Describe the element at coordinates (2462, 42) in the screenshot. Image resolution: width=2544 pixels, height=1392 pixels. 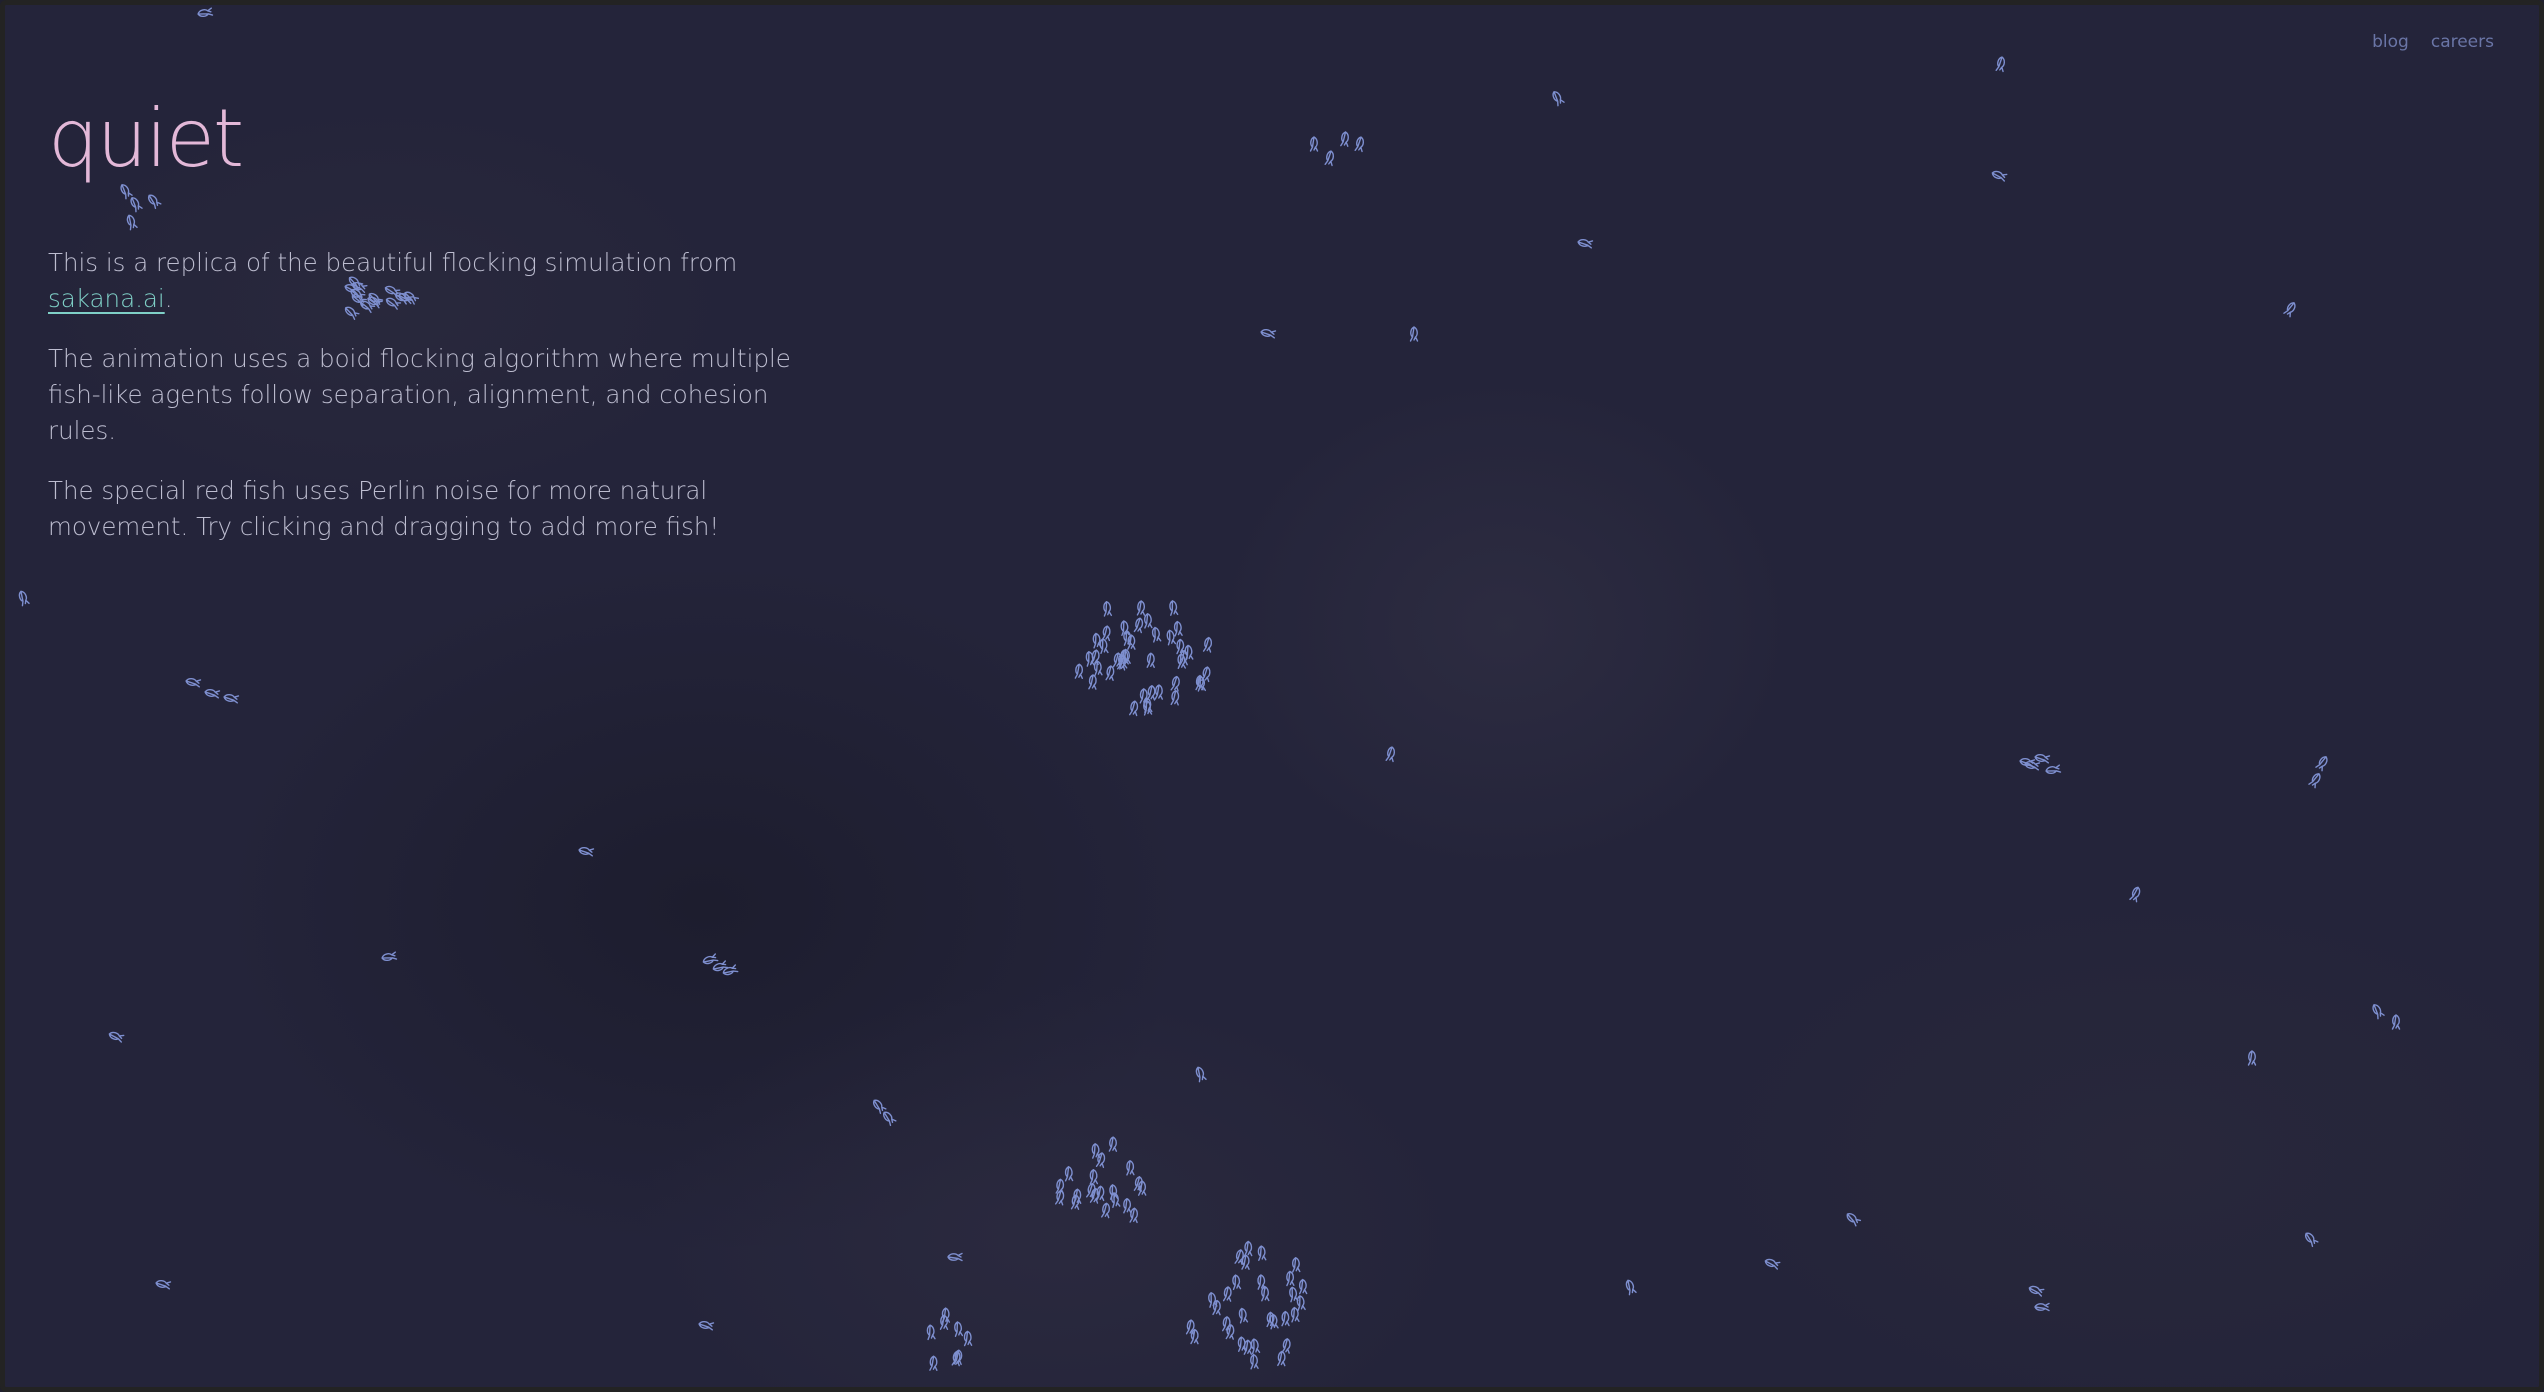
I see `nav-careers-link: careers` at that location.